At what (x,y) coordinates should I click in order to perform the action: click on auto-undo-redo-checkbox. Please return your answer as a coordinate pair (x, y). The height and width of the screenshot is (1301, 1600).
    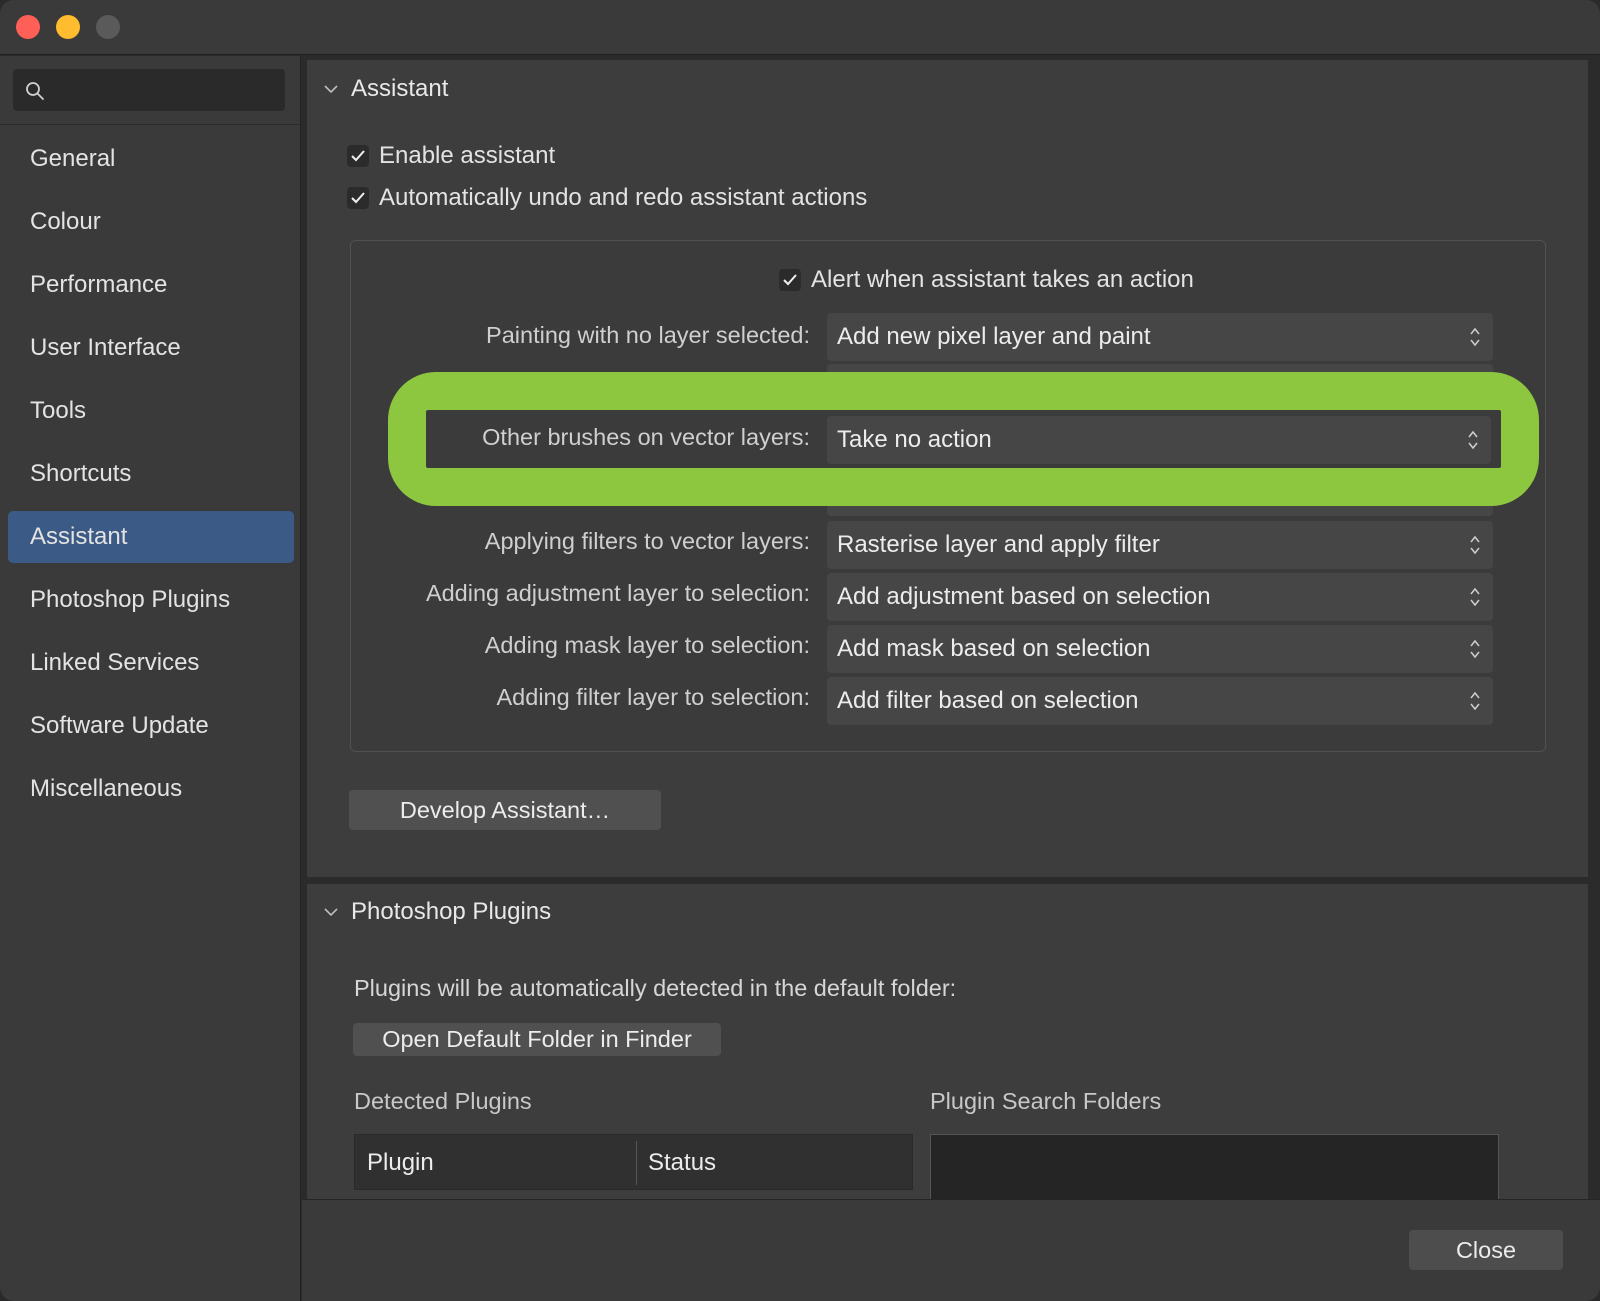
    Looking at the image, I should click on (358, 198).